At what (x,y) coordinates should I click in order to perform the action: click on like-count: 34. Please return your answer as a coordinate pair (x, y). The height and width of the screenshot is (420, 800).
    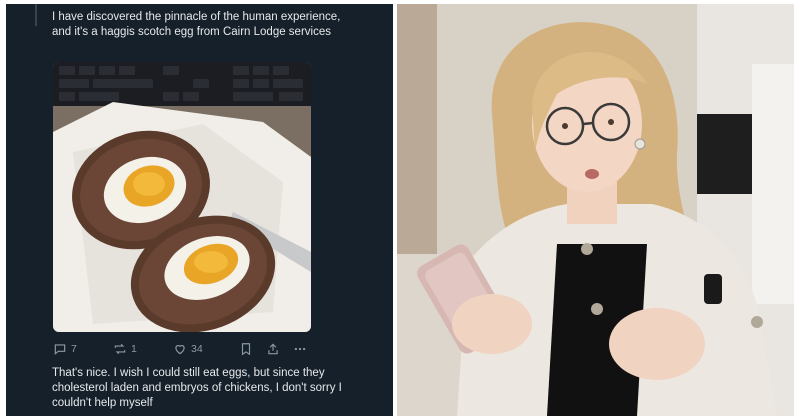
    Looking at the image, I should click on (197, 349).